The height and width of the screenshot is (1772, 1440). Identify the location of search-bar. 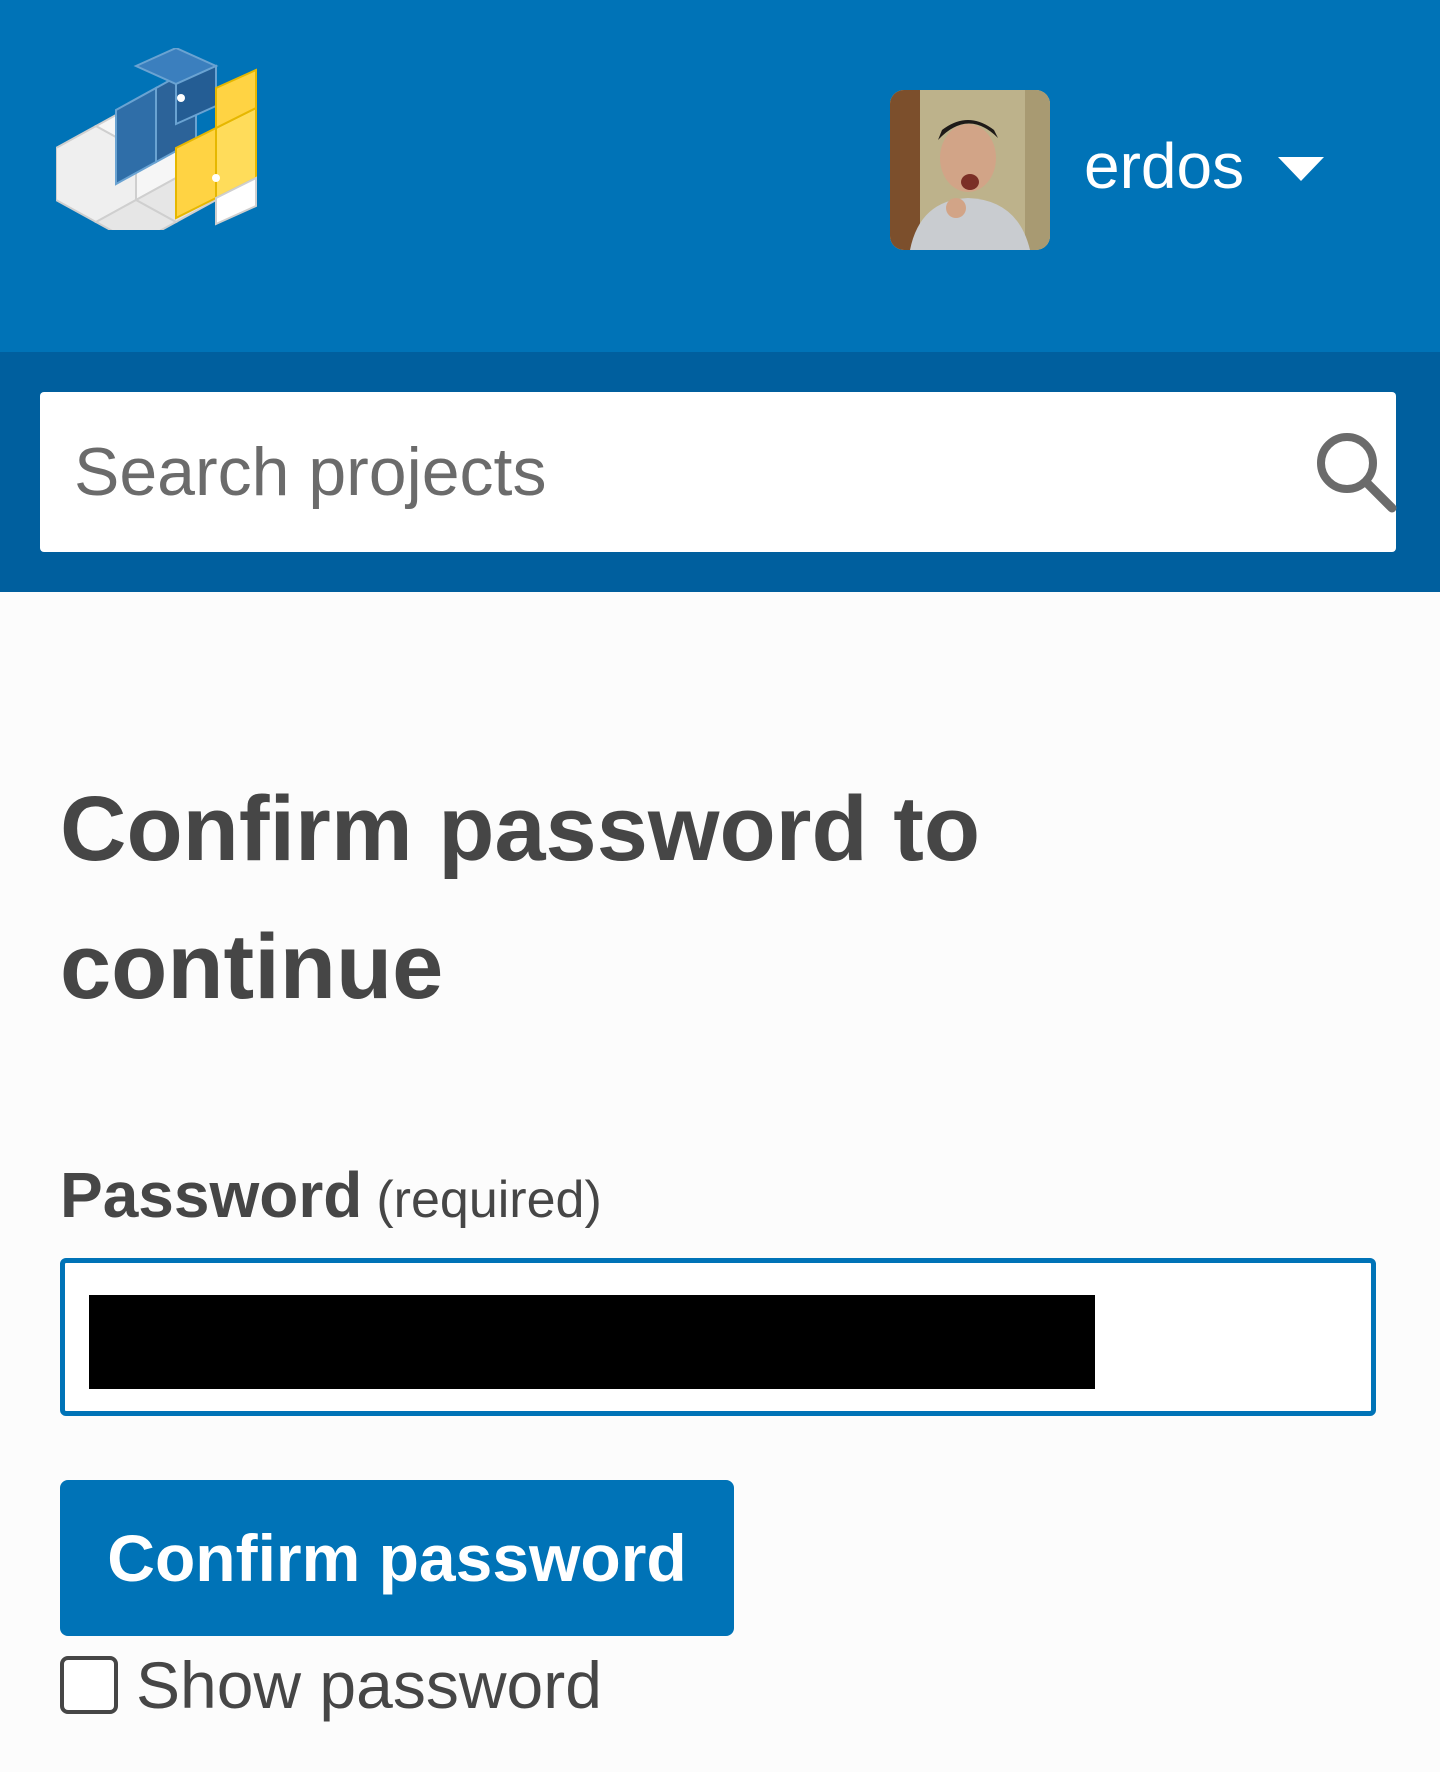
(720, 472).